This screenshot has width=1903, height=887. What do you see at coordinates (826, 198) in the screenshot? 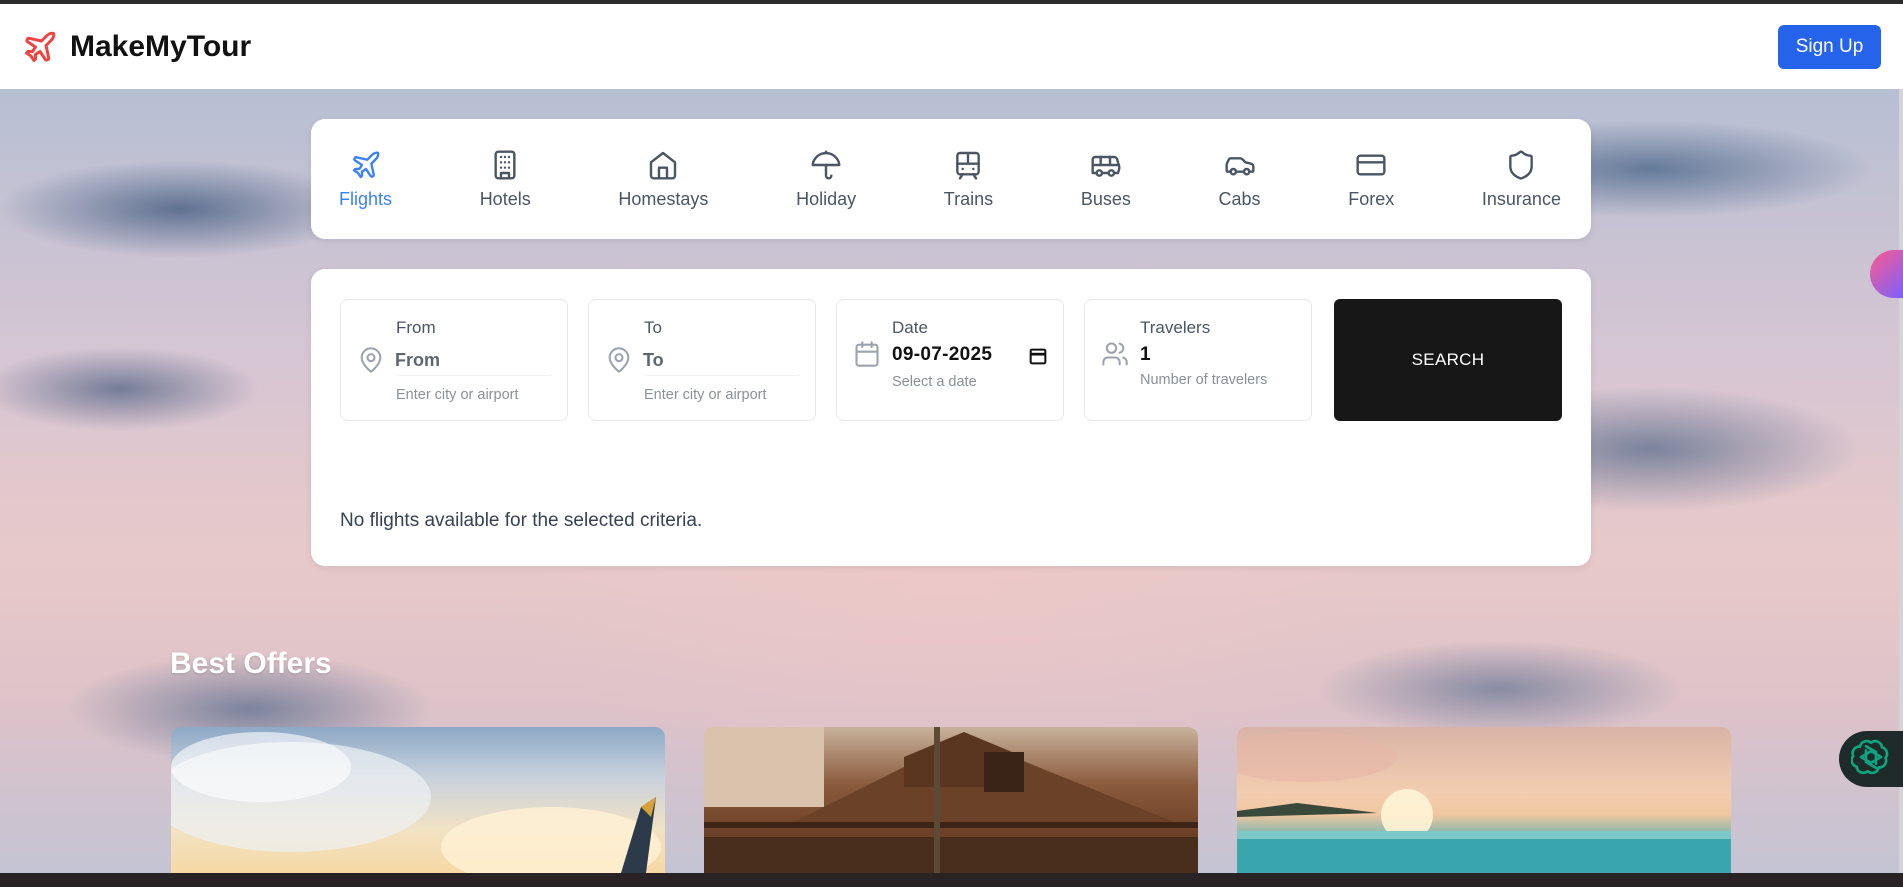
I see `tab-label: Holiday` at bounding box center [826, 198].